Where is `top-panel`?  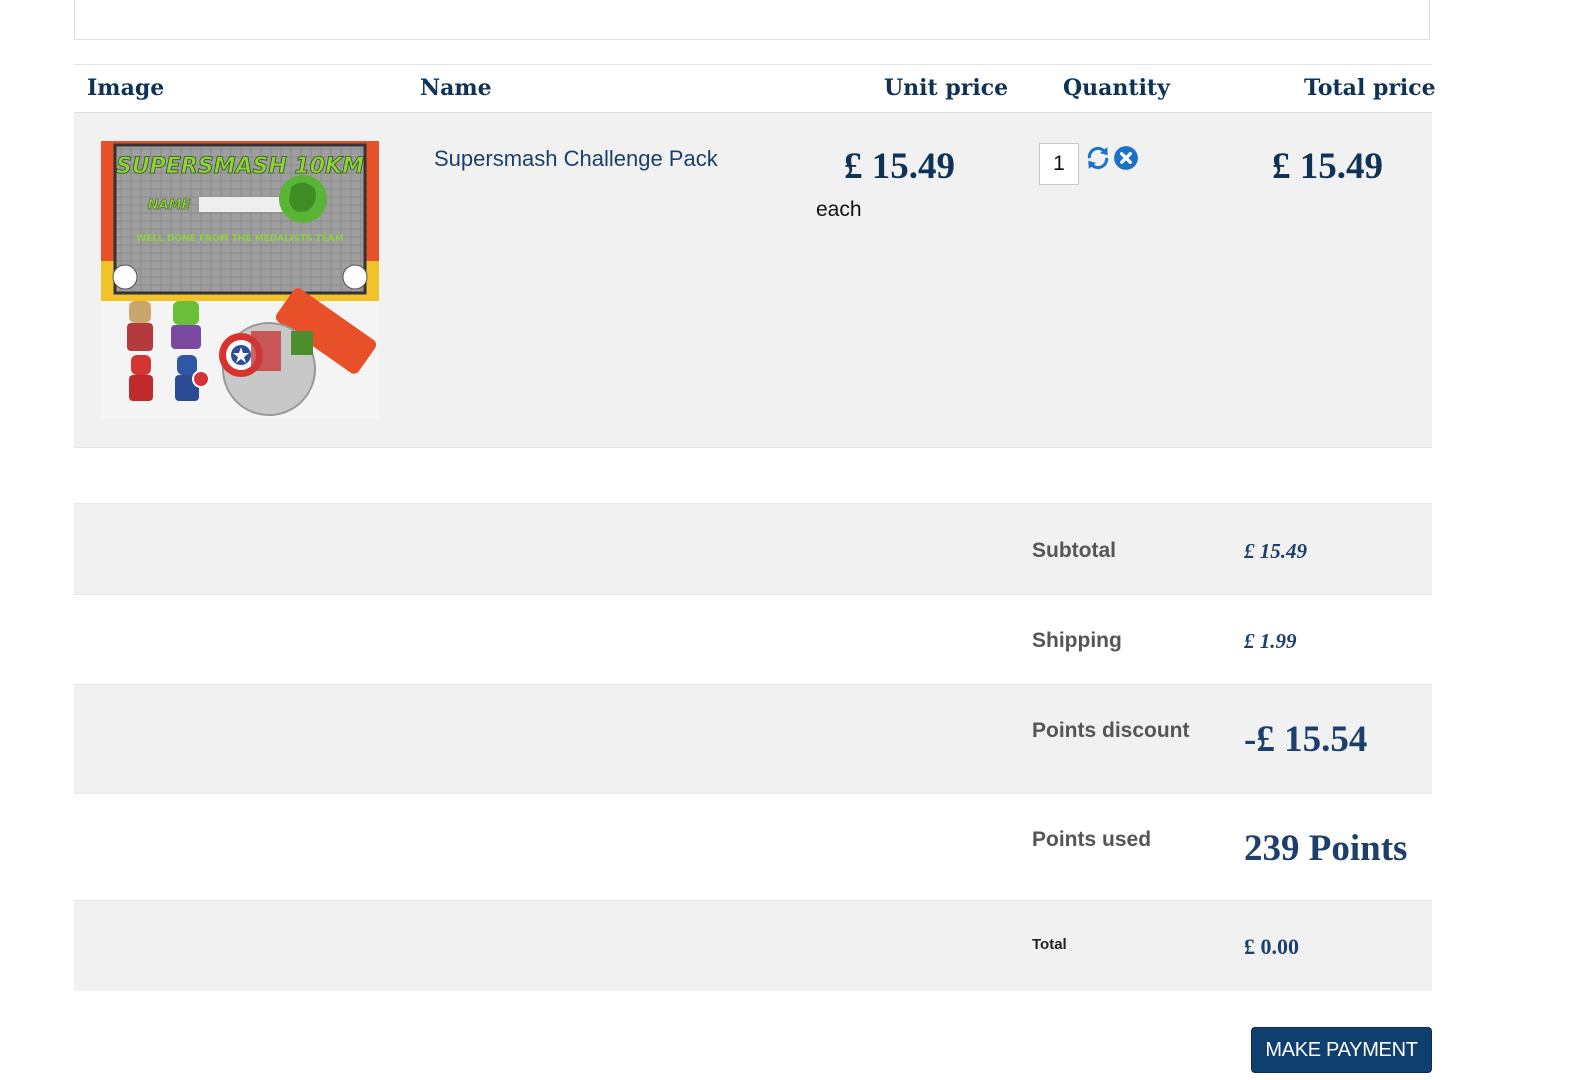 top-panel is located at coordinates (752, 20).